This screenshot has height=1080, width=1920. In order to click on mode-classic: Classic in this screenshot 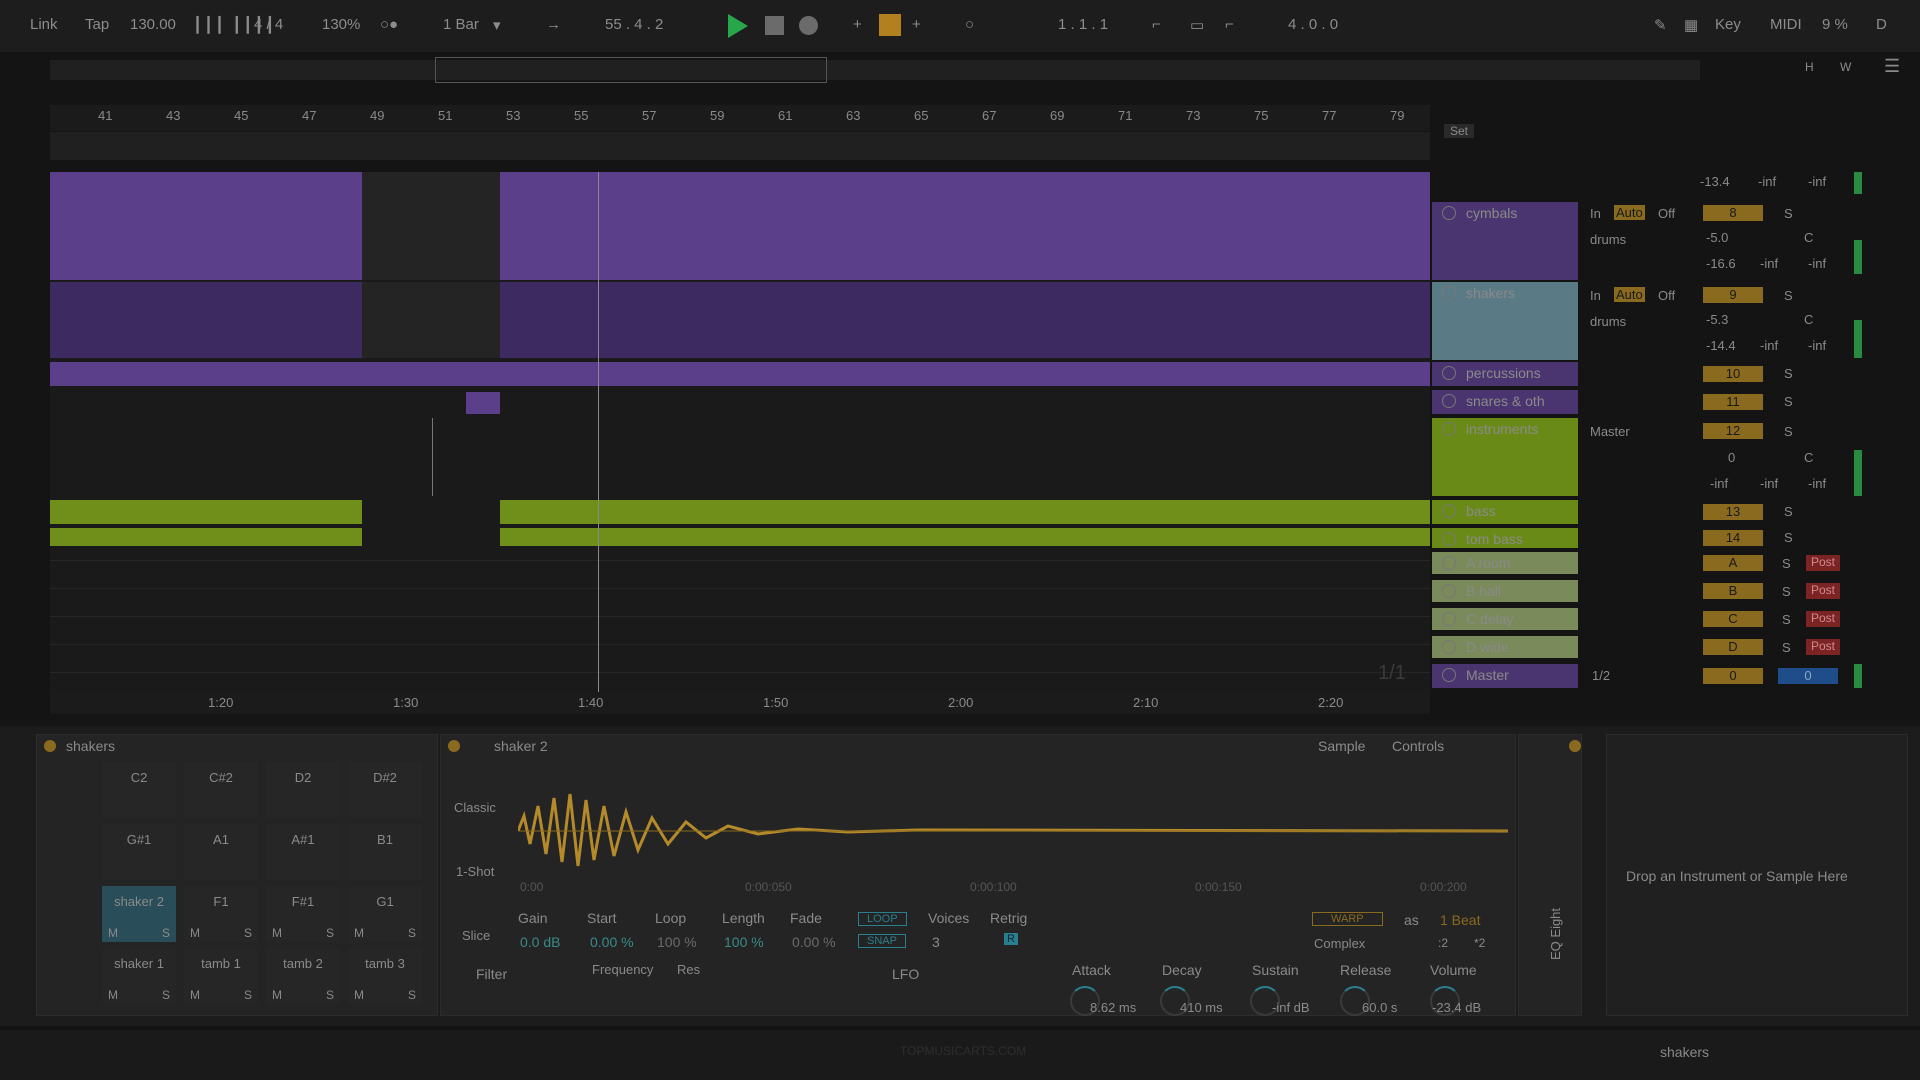, I will do `click(475, 807)`.